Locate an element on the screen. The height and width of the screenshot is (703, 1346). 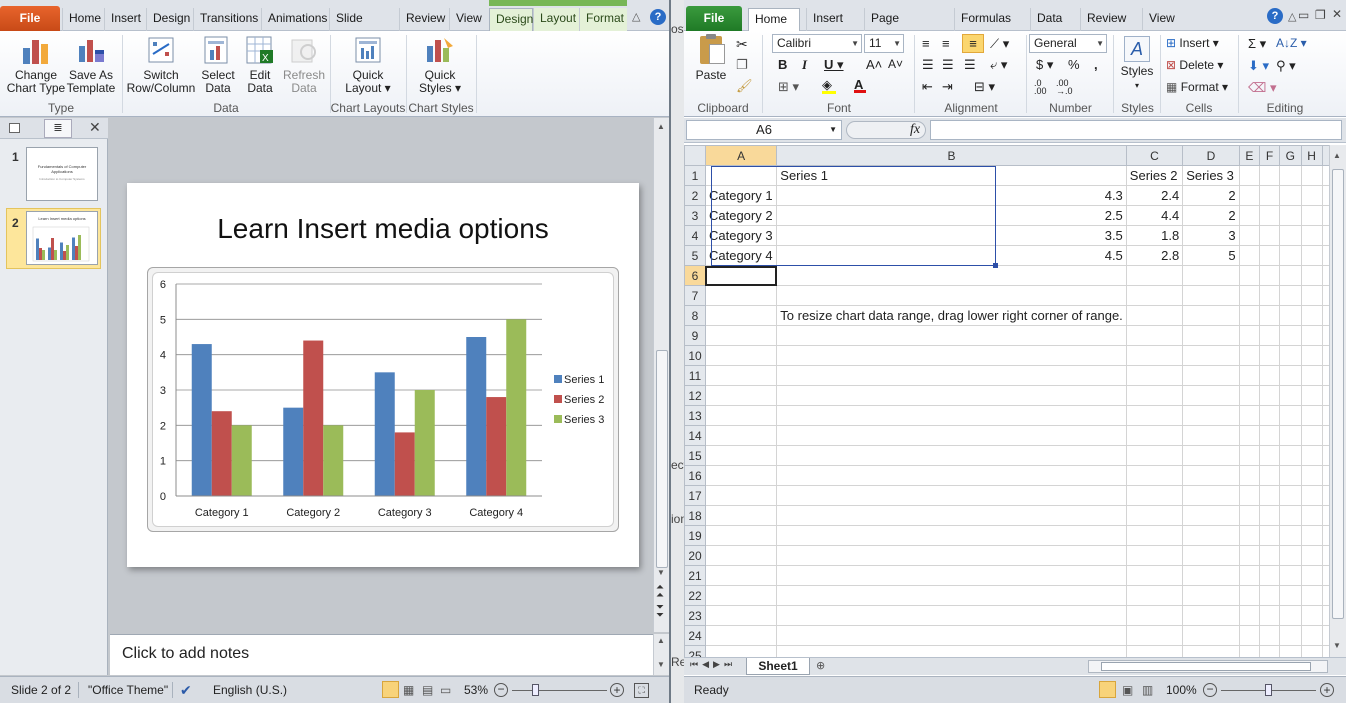
row-header: 22 is located at coordinates (695, 595).